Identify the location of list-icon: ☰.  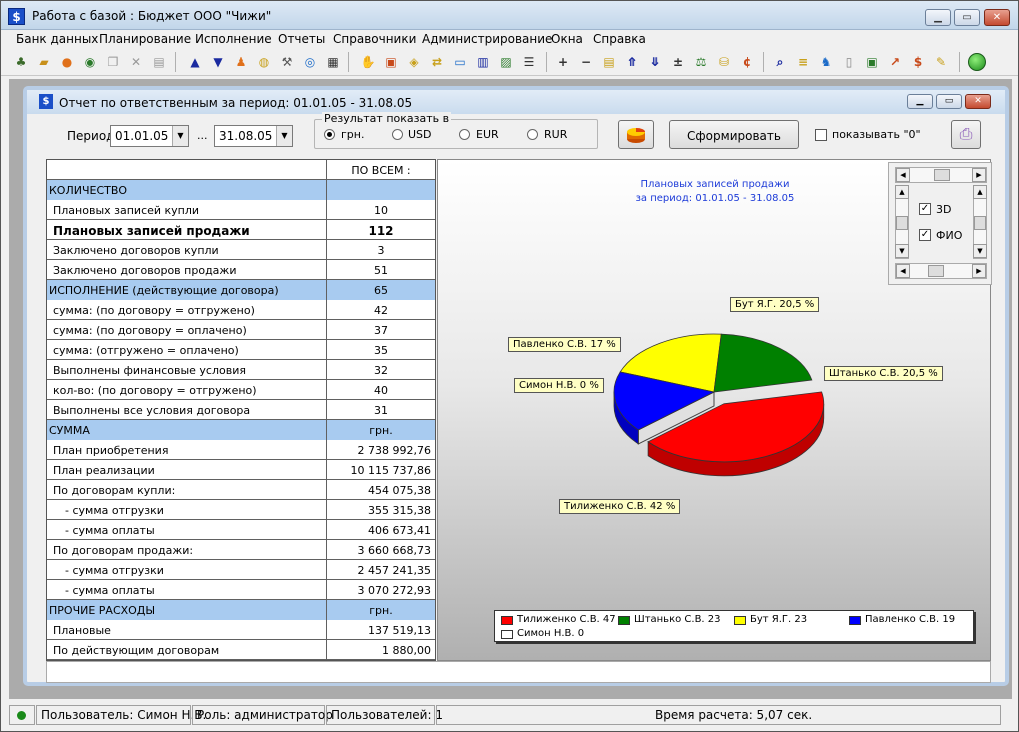
(529, 62).